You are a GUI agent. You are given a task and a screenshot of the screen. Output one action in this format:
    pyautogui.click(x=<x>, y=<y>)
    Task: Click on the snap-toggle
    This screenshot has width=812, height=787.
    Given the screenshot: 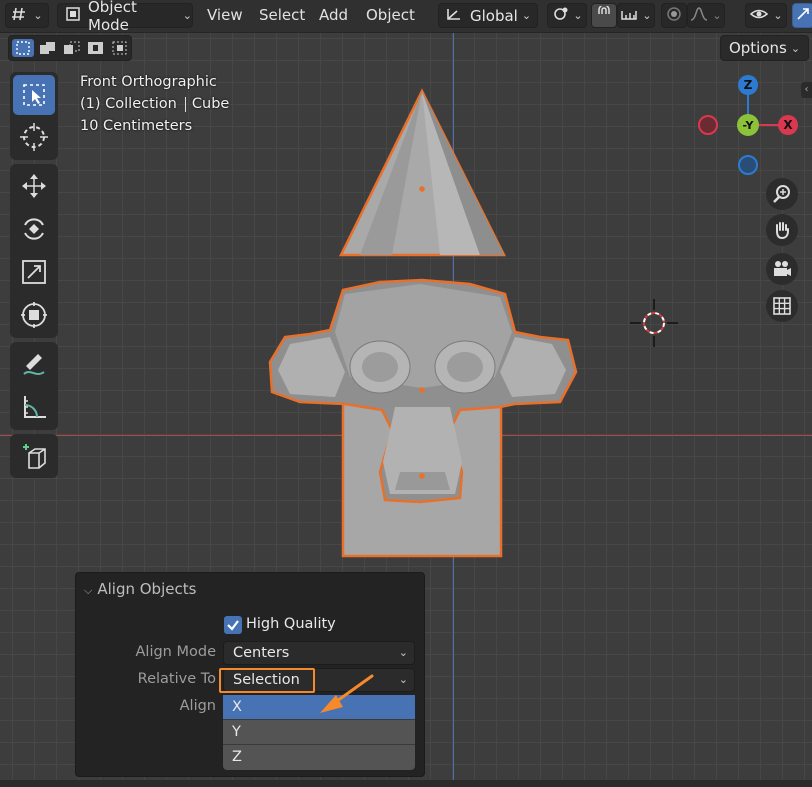 What is the action you would take?
    pyautogui.click(x=604, y=15)
    